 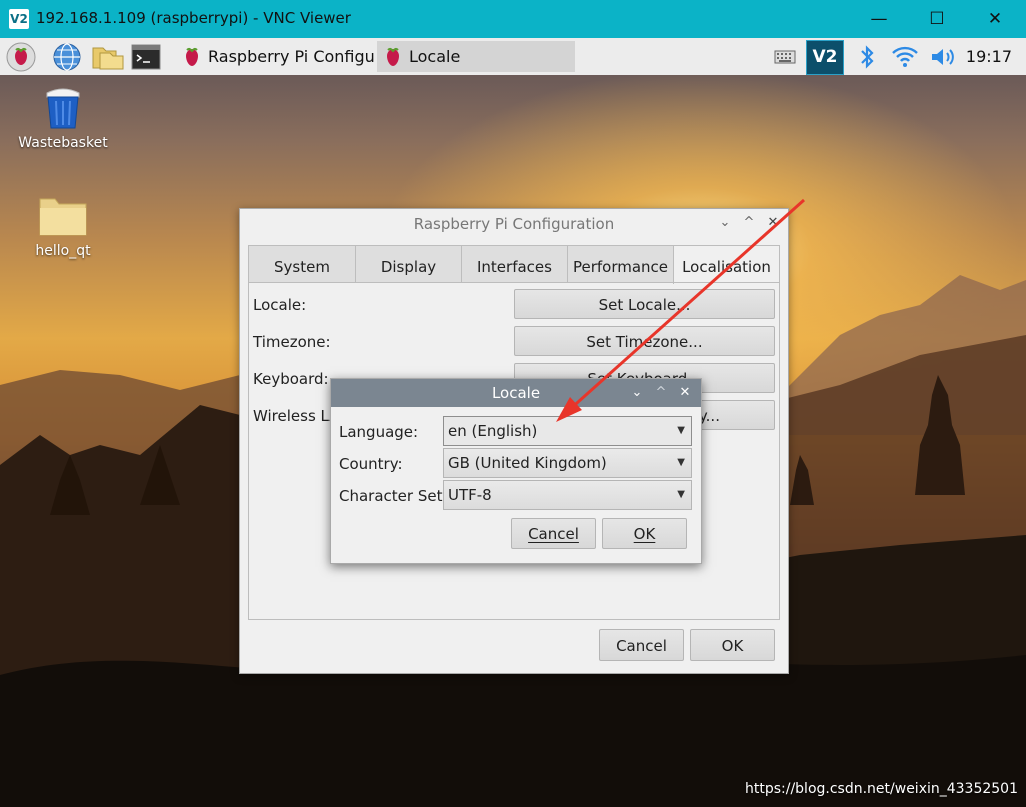 What do you see at coordinates (393, 496) in the screenshot?
I see `character-set-label: Character Set:` at bounding box center [393, 496].